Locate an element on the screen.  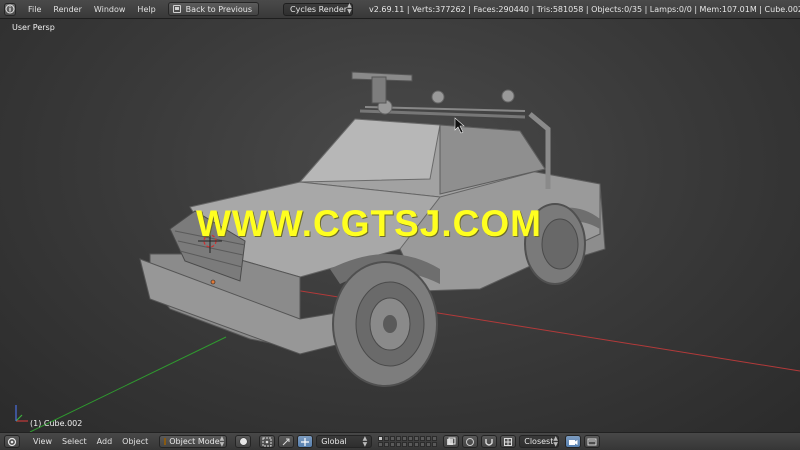
menu-object: Object is located at coordinates (135, 441).